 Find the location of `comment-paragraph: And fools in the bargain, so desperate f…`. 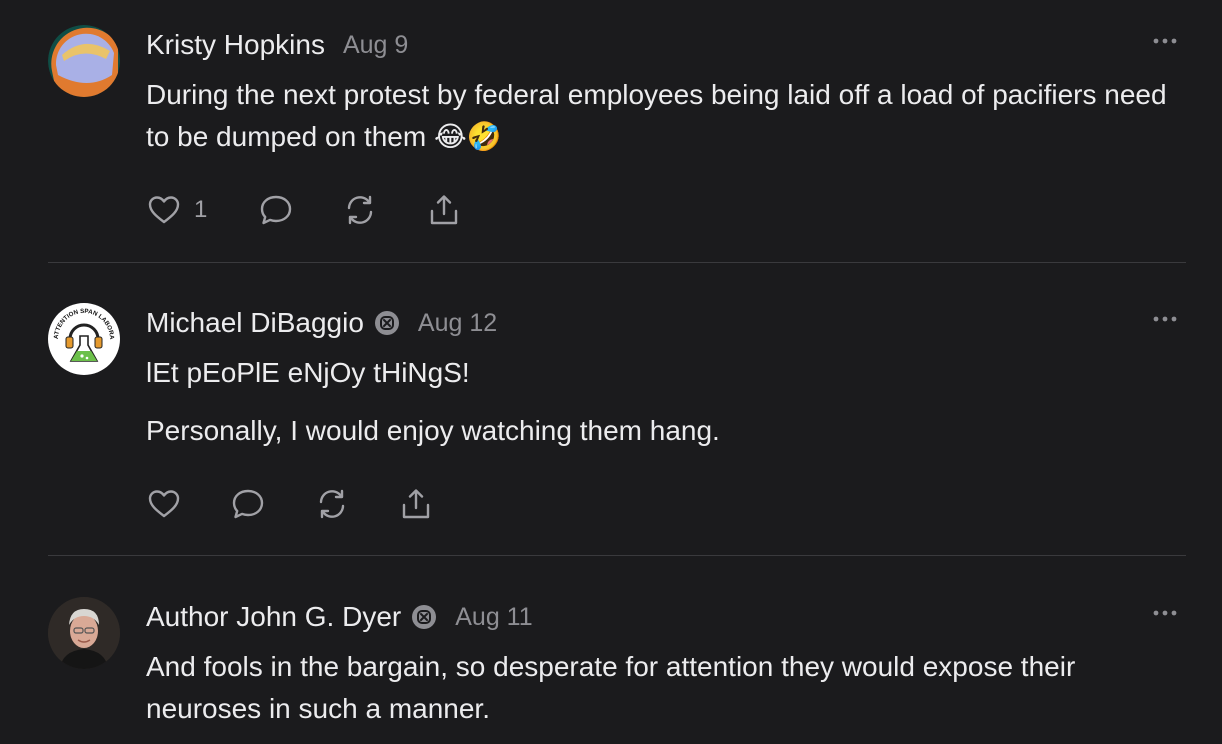

comment-paragraph: And fools in the bargain, so desperate f… is located at coordinates (611, 687).